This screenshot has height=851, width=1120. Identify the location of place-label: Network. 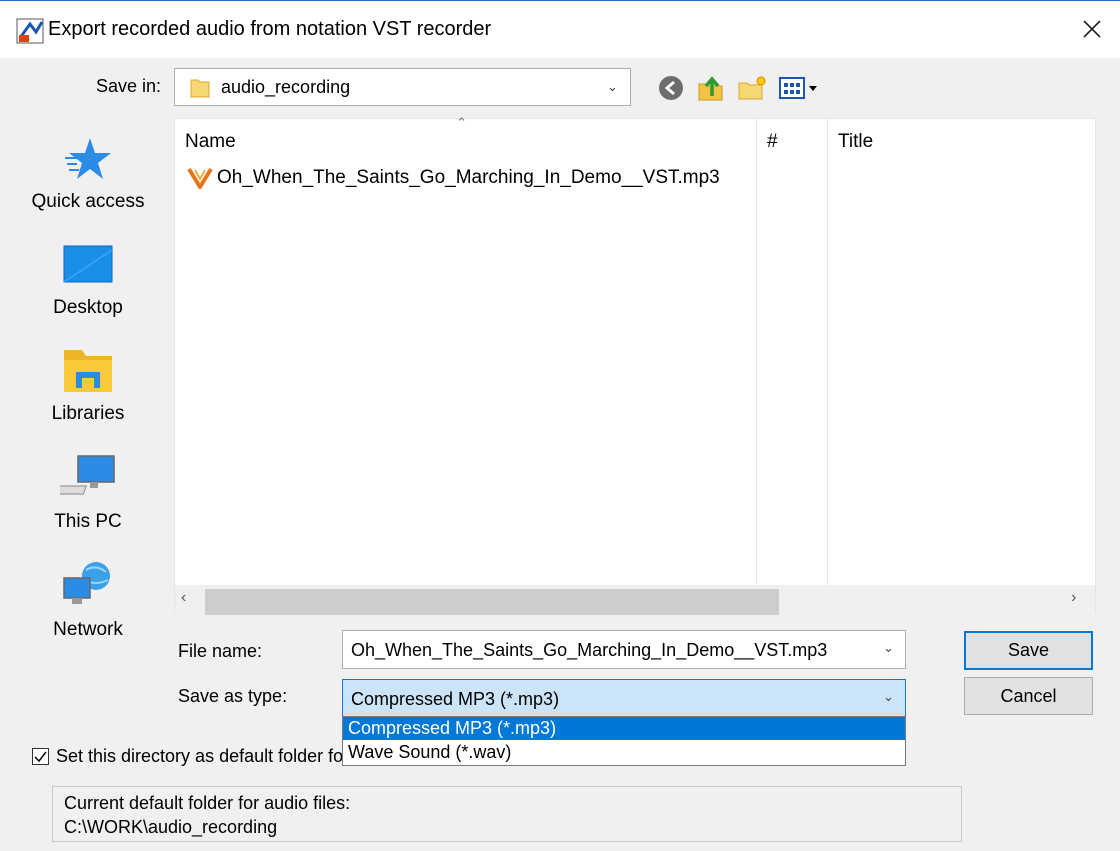
(88, 629).